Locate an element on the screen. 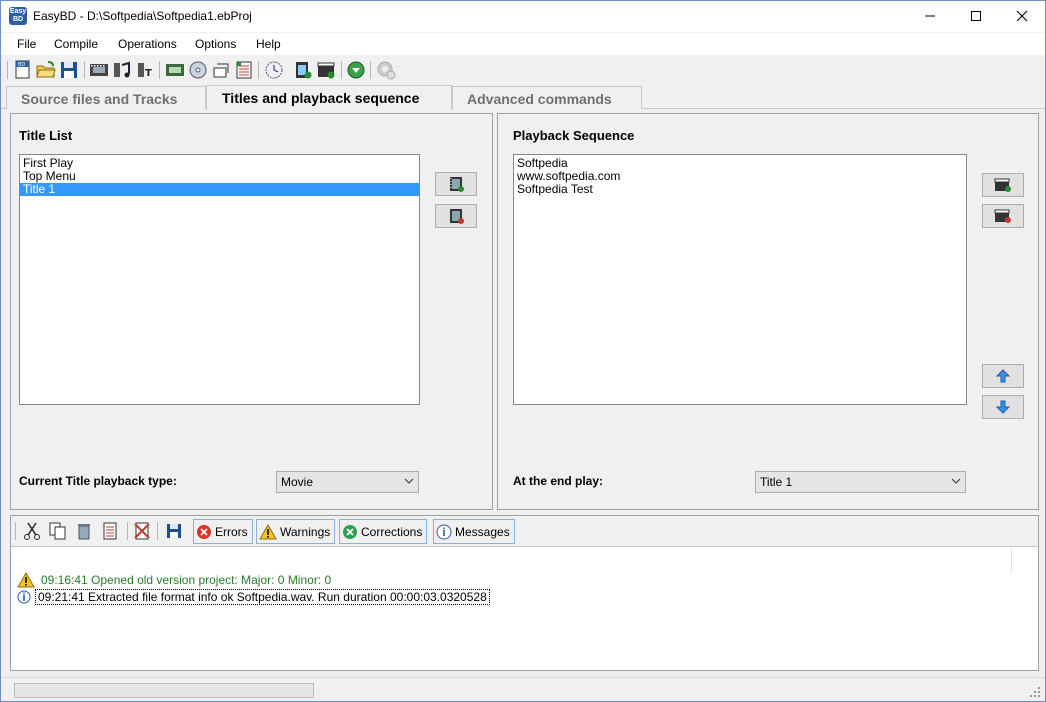  list-item: Softpedia Test is located at coordinates (740, 189).